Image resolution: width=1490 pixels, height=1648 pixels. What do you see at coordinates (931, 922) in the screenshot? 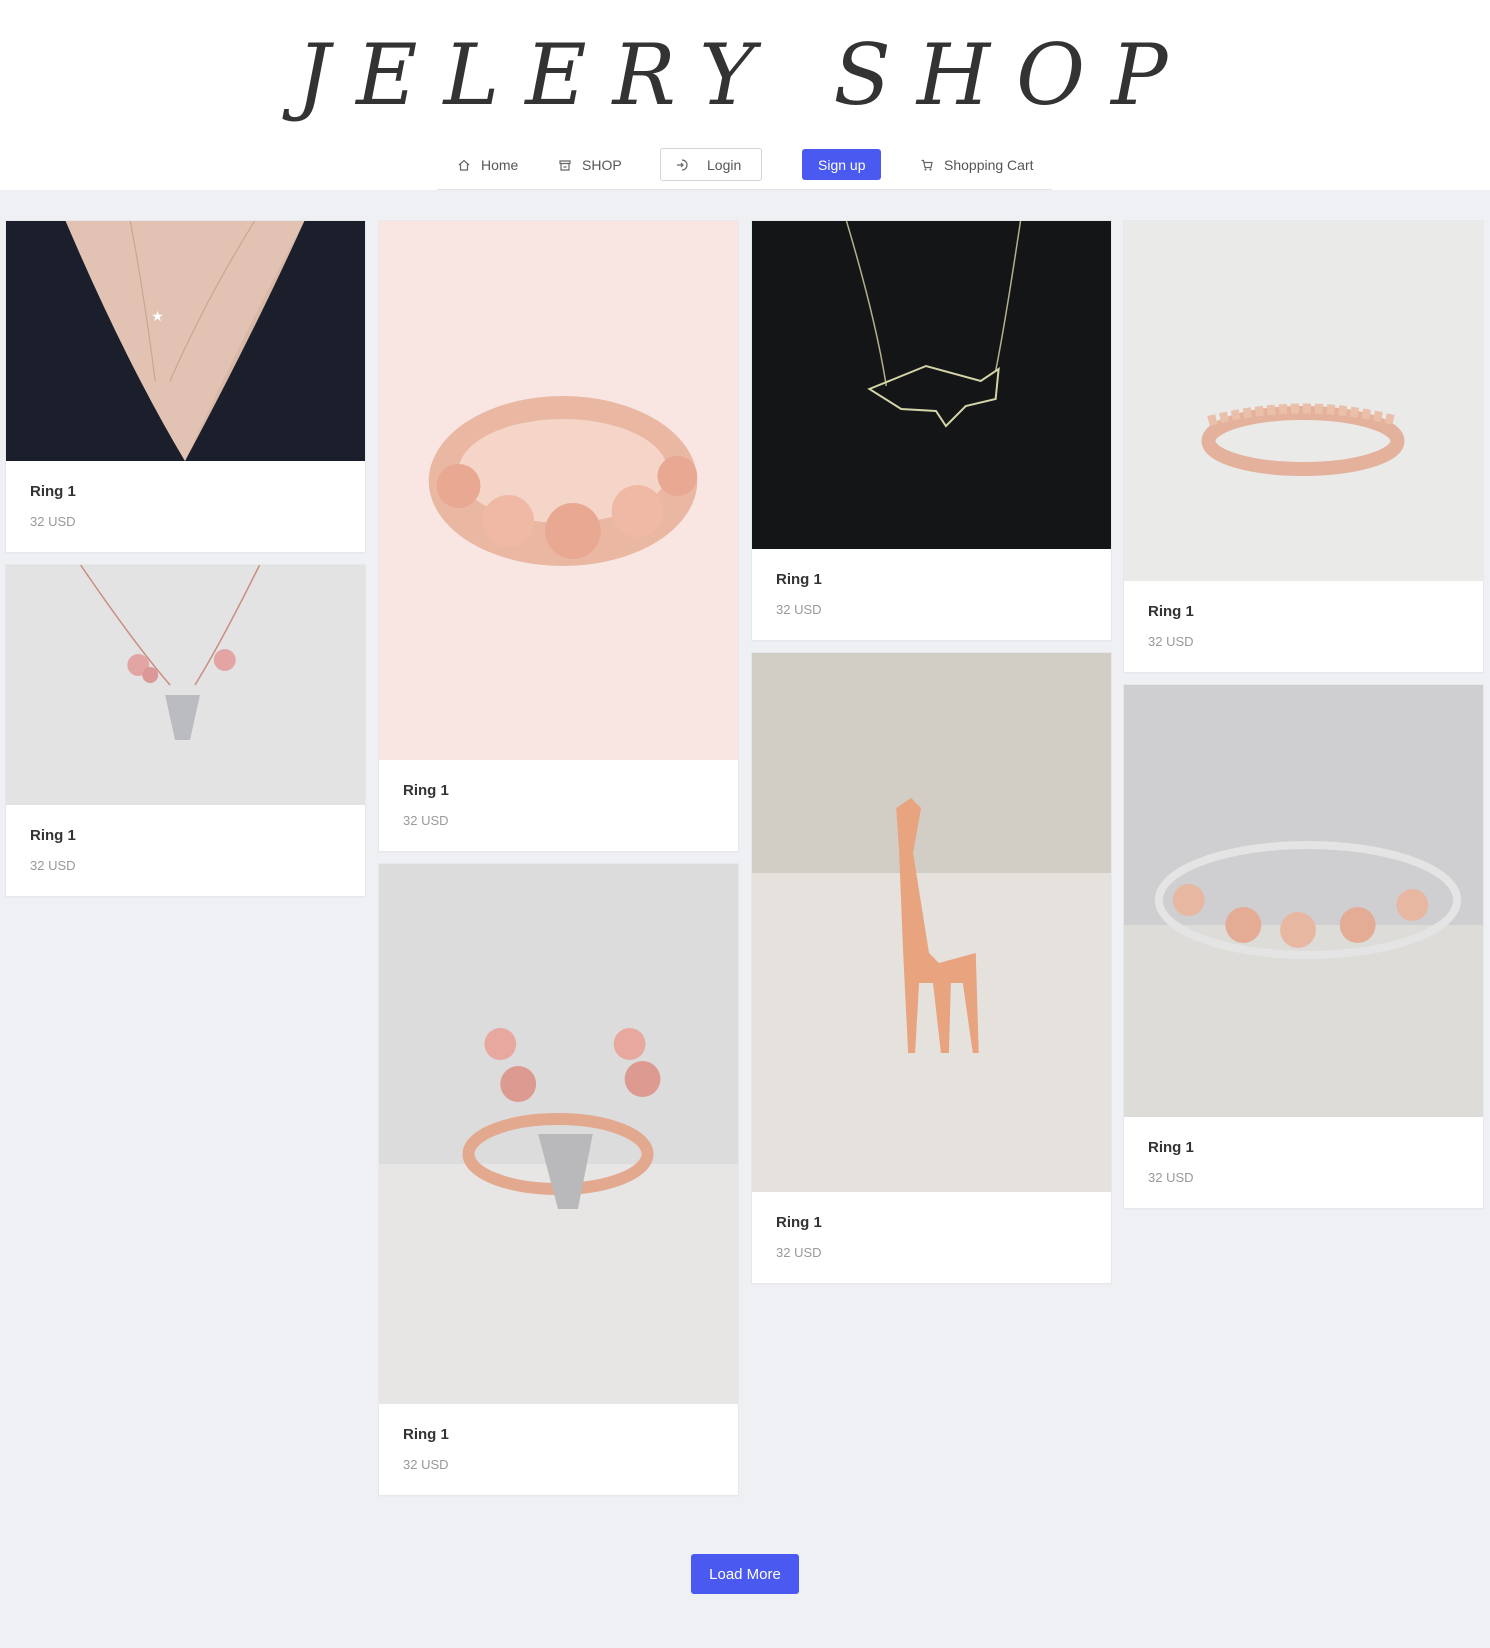
I see `product-image-rose-gold-giraffe-figure` at bounding box center [931, 922].